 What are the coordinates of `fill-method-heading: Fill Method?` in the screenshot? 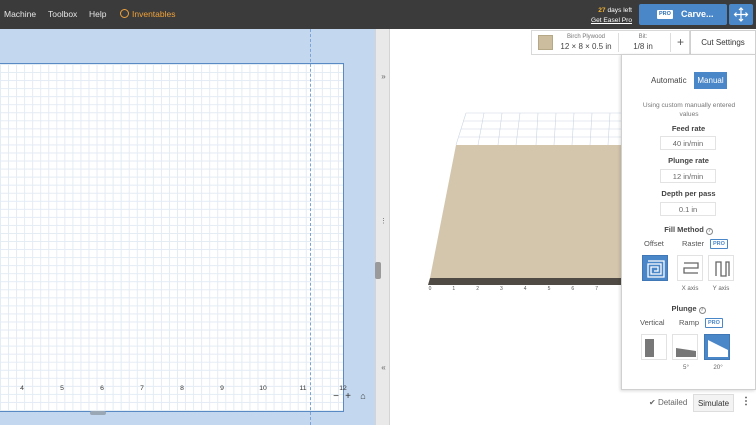 It's located at (688, 230).